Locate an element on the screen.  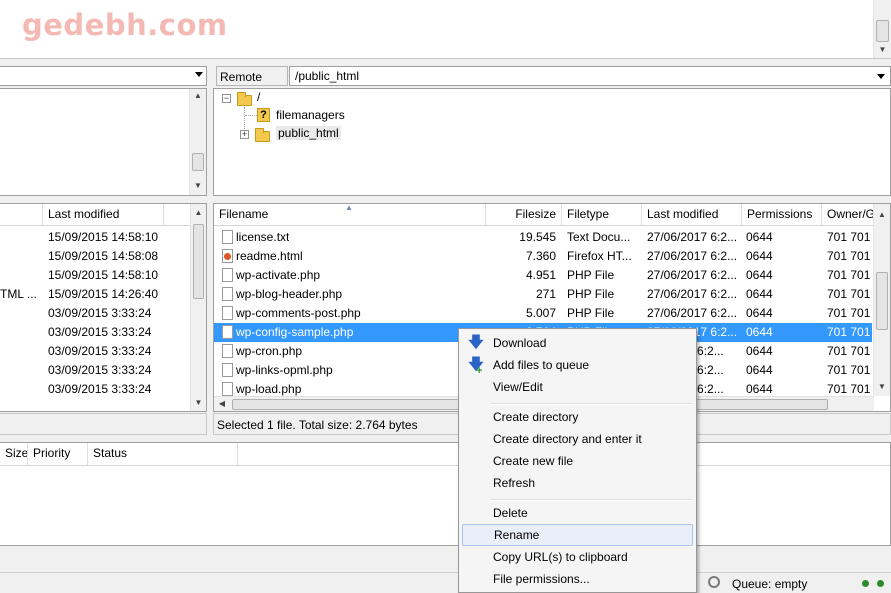
status-bar: Queue: empty is located at coordinates (445, 582).